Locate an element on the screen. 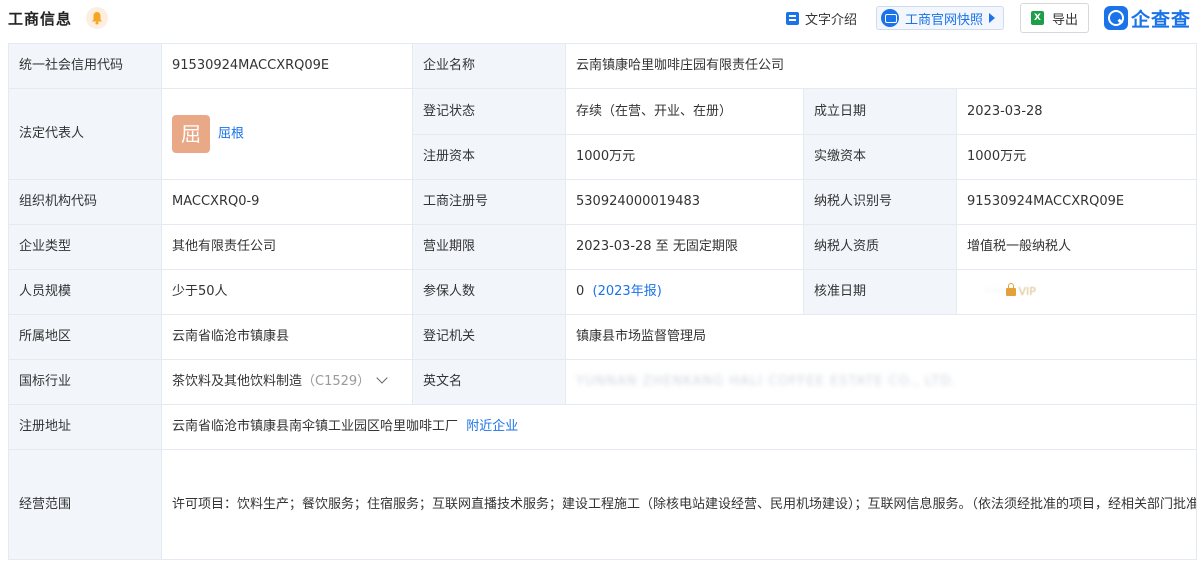  section-header: 工商信息 文字介绍 工商官网快照 X 导出 企查查 is located at coordinates (600, 19).